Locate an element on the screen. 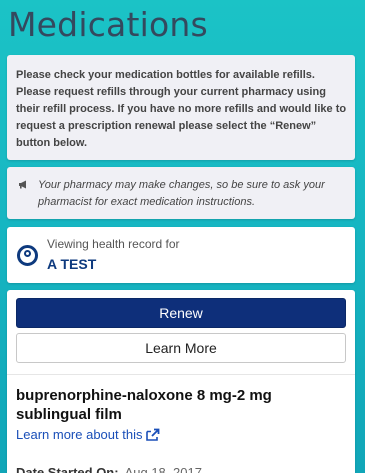  renew-button: Renew is located at coordinates (181, 313).